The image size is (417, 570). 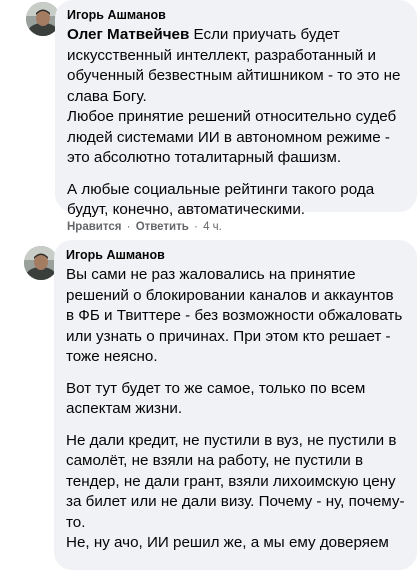 I want to click on text-line: тоже неясно., so click(x=112, y=356).